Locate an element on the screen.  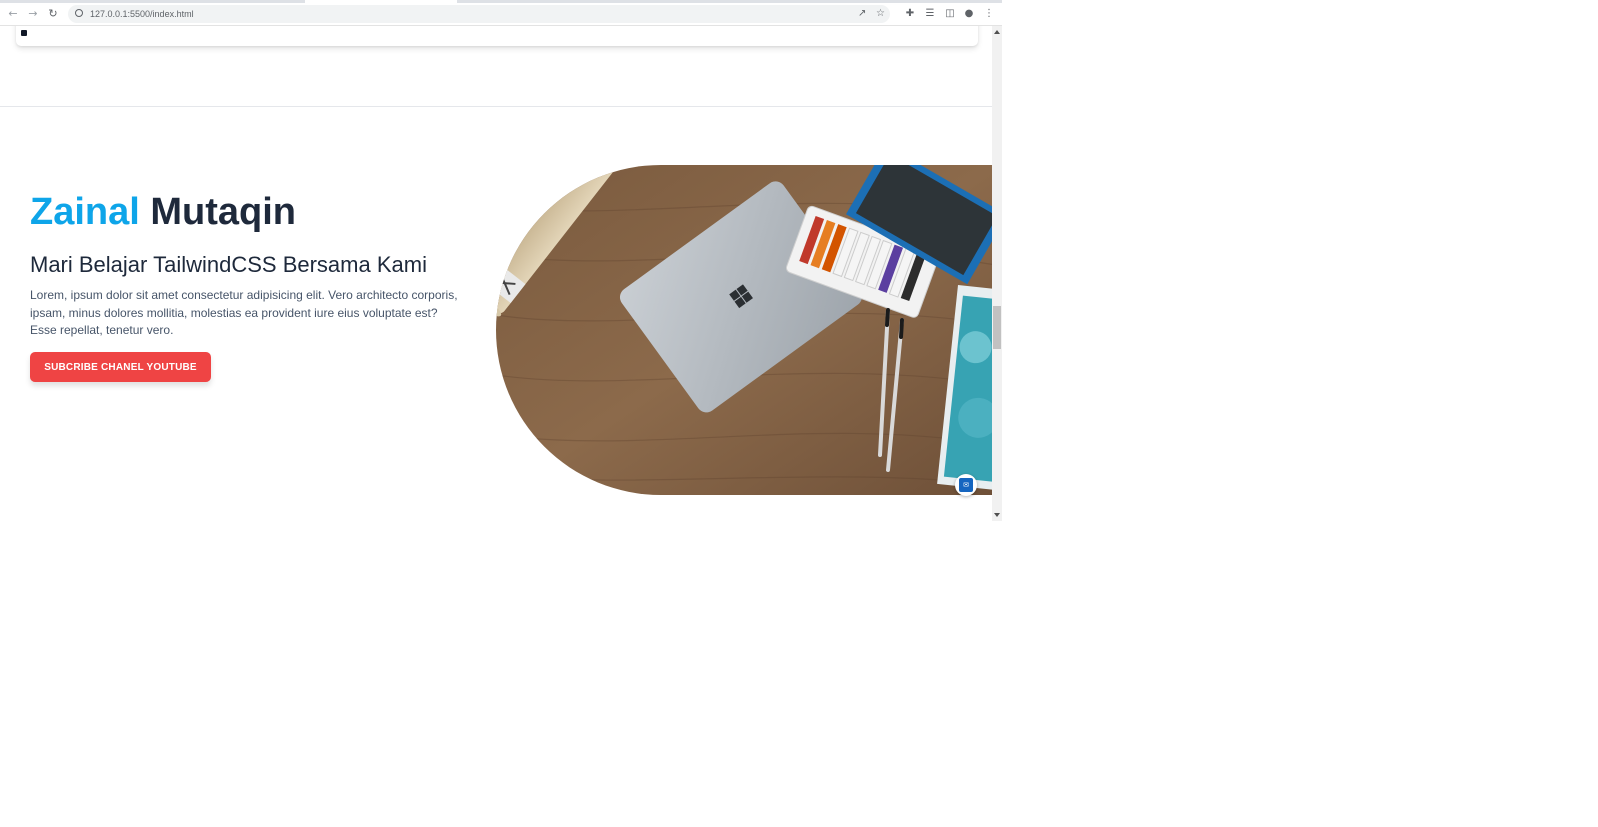
vertical-scrollbar is located at coordinates (997, 273).